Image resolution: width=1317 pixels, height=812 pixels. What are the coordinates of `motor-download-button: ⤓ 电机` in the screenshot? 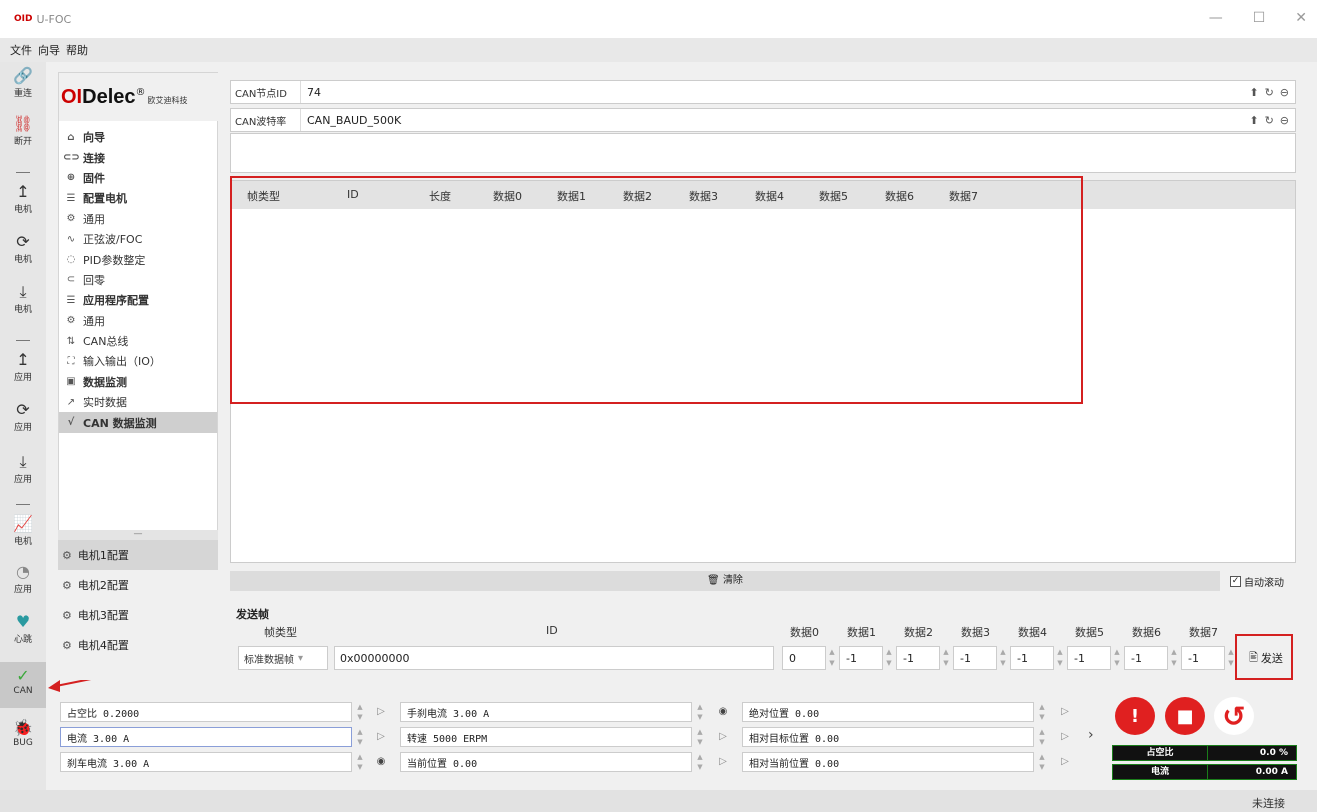 It's located at (23, 298).